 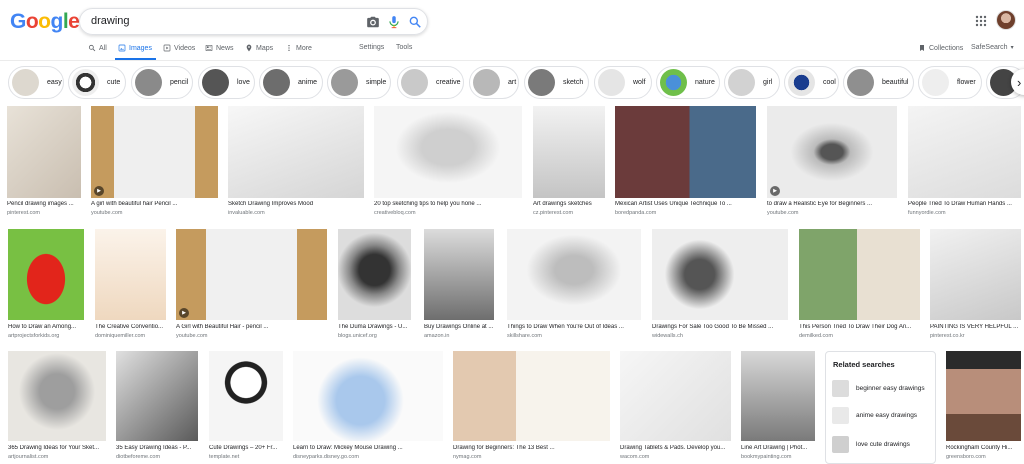 What do you see at coordinates (394, 22) in the screenshot?
I see `microphone-icon` at bounding box center [394, 22].